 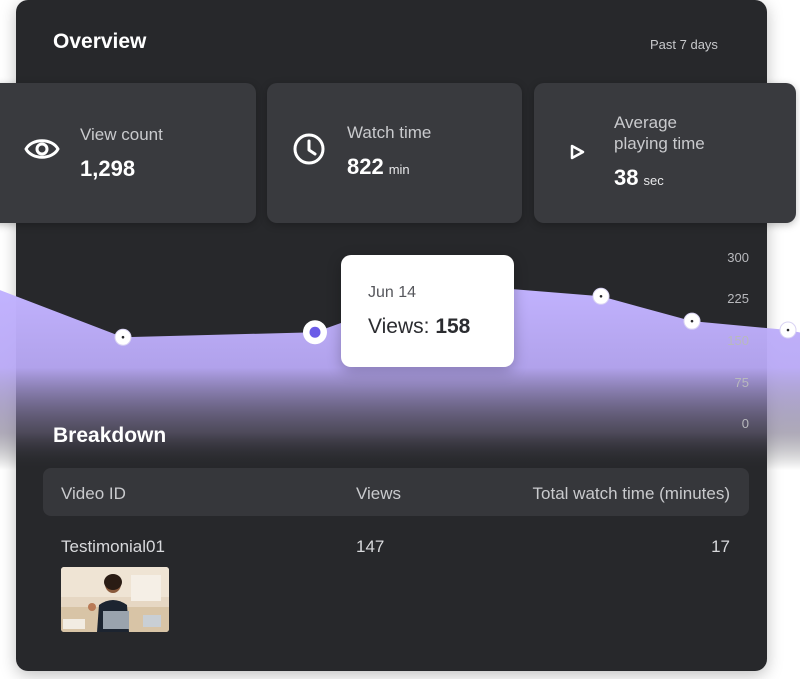 I want to click on stat-unit: sec, so click(x=653, y=180).